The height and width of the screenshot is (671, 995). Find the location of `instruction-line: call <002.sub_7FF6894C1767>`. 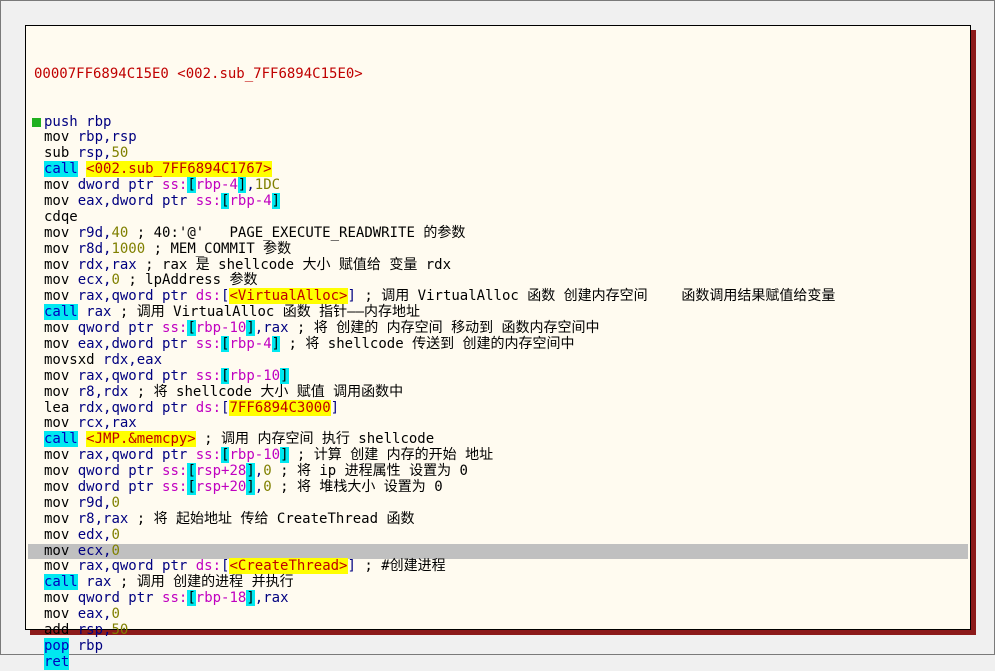

instruction-line: call <002.sub_7FF6894C1767> is located at coordinates (499, 169).